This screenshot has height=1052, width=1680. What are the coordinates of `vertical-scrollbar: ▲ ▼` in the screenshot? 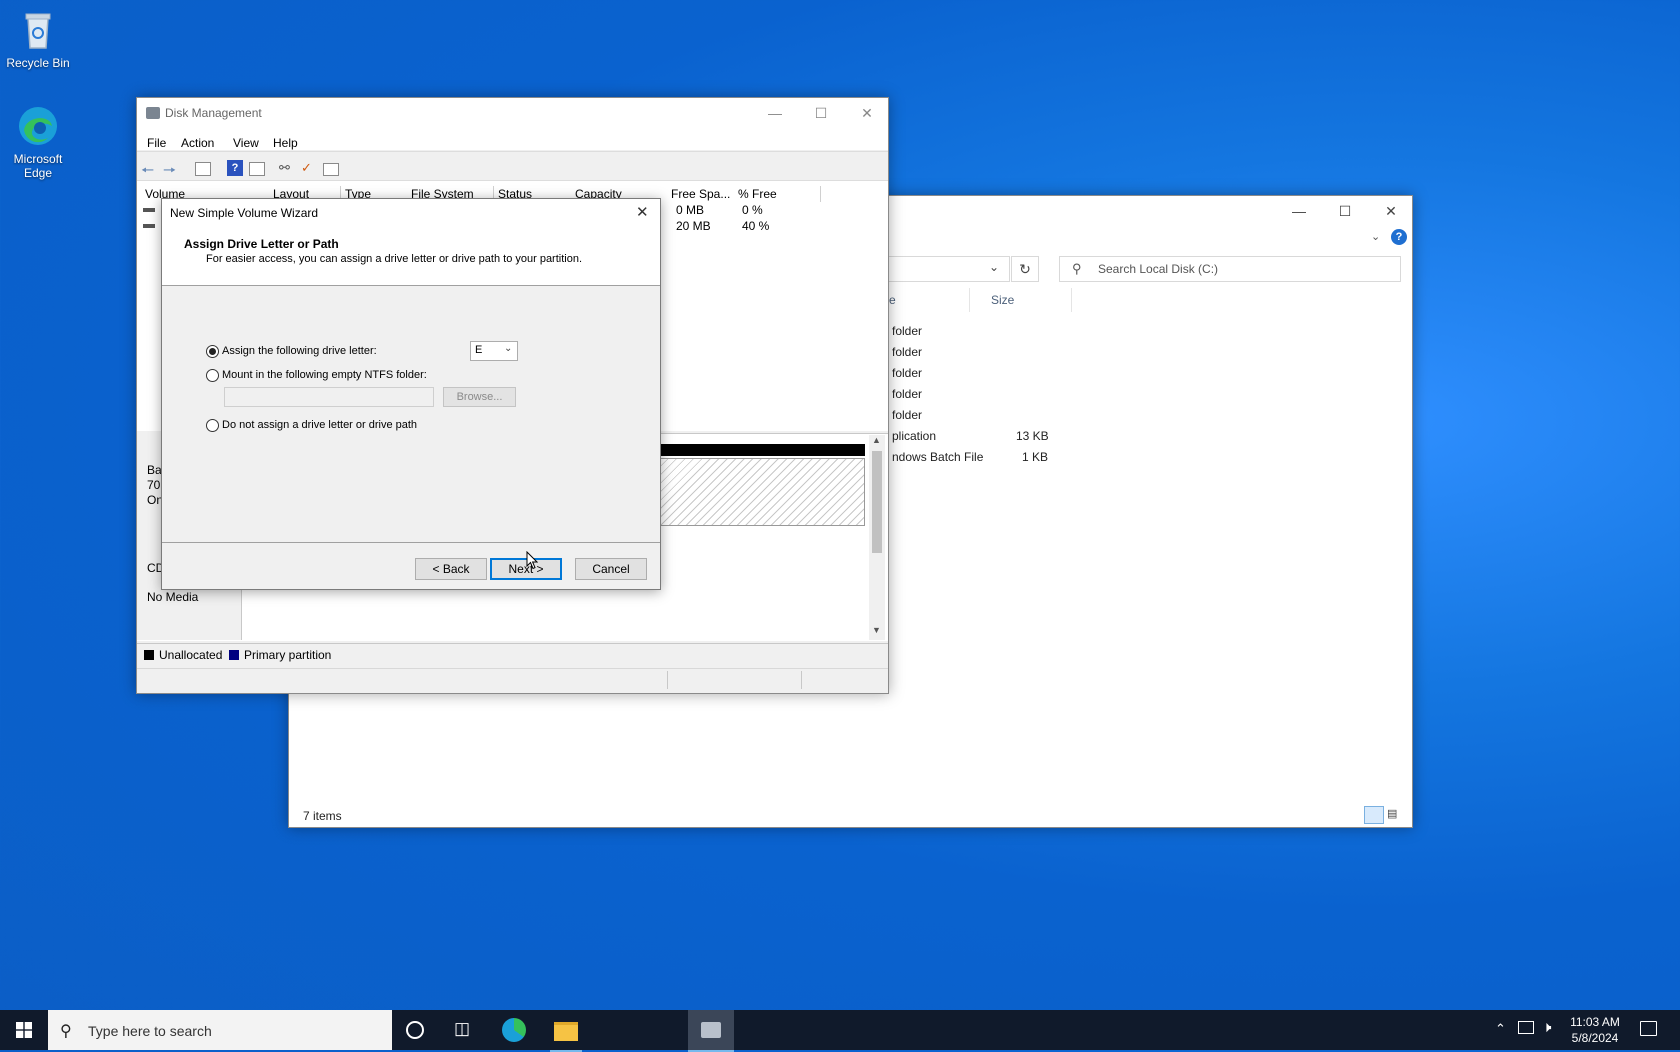 It's located at (877, 537).